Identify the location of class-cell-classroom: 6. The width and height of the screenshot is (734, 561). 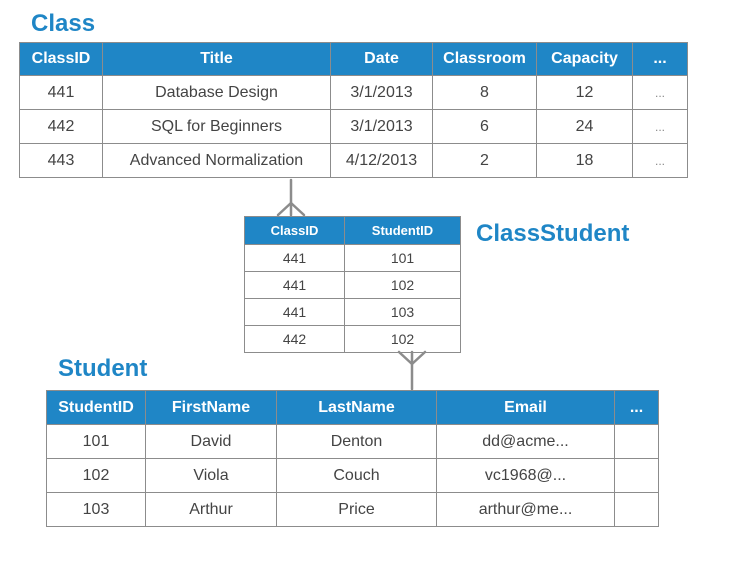
(484, 126).